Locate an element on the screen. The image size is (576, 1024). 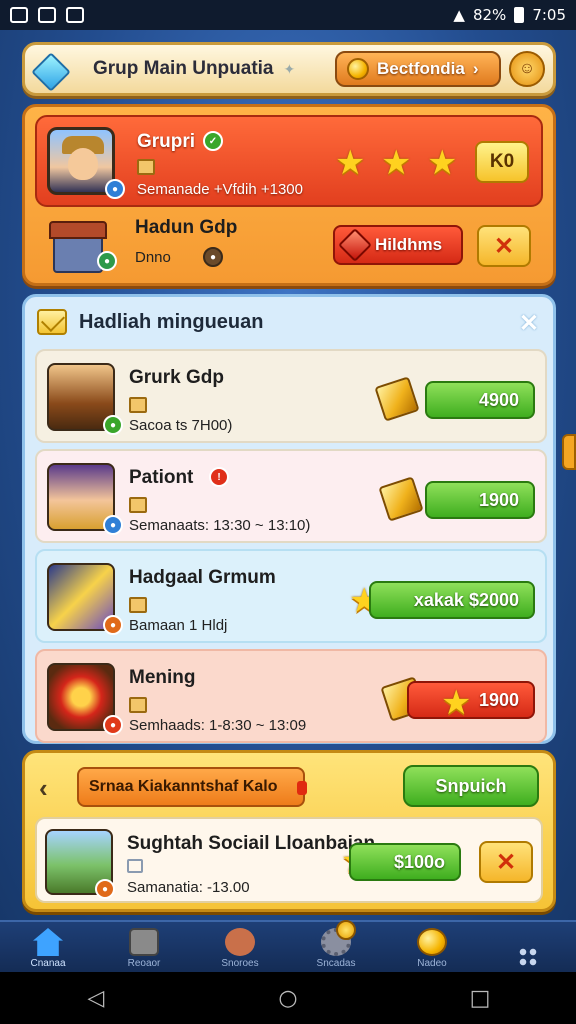
image-icon is located at coordinates (75, 15).